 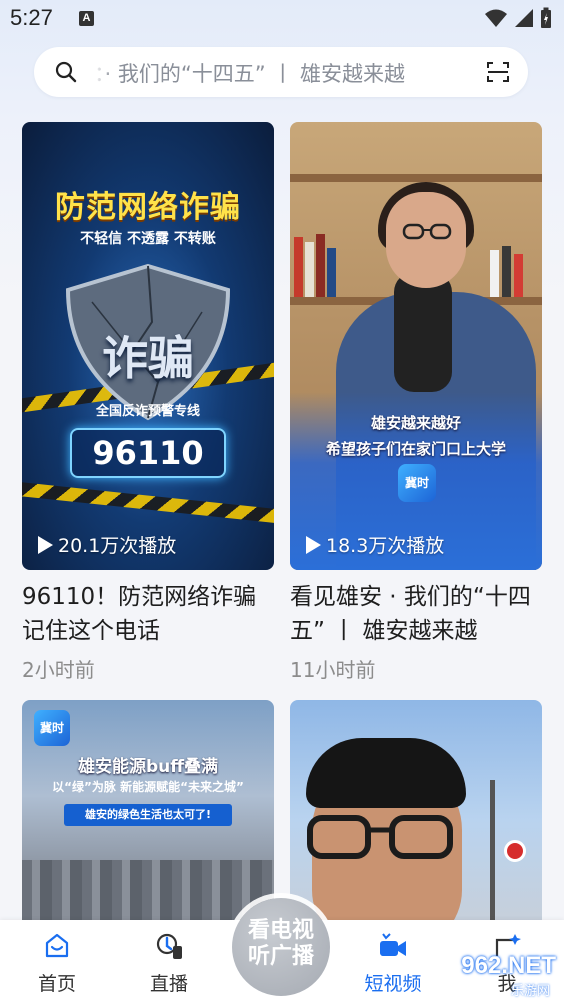 What do you see at coordinates (492, 855) in the screenshot?
I see `street-pole` at bounding box center [492, 855].